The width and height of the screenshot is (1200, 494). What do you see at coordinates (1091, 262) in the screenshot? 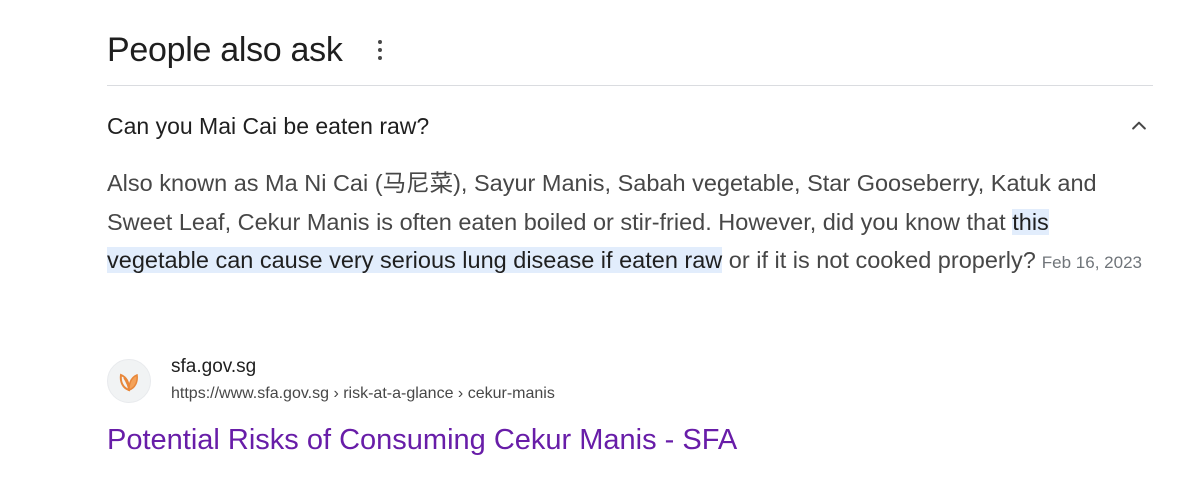
I see `answer-date: Feb 16, 2023` at bounding box center [1091, 262].